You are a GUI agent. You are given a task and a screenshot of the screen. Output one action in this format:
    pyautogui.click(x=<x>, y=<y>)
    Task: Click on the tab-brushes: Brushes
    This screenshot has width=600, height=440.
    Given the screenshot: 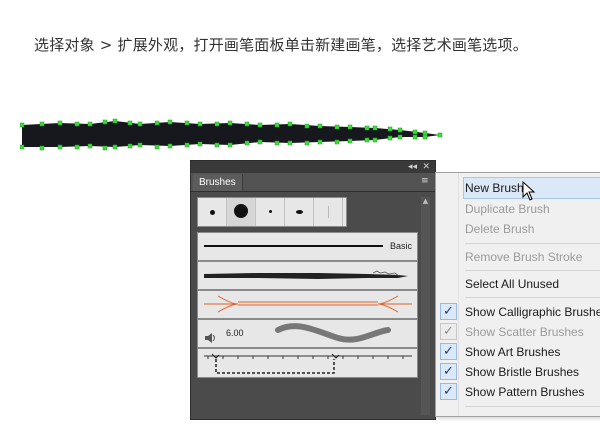 What is the action you would take?
    pyautogui.click(x=218, y=182)
    